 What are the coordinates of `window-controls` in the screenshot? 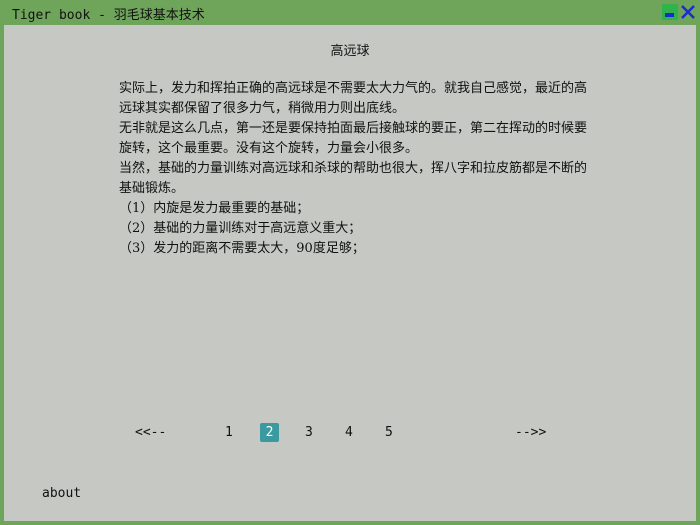 It's located at (679, 12).